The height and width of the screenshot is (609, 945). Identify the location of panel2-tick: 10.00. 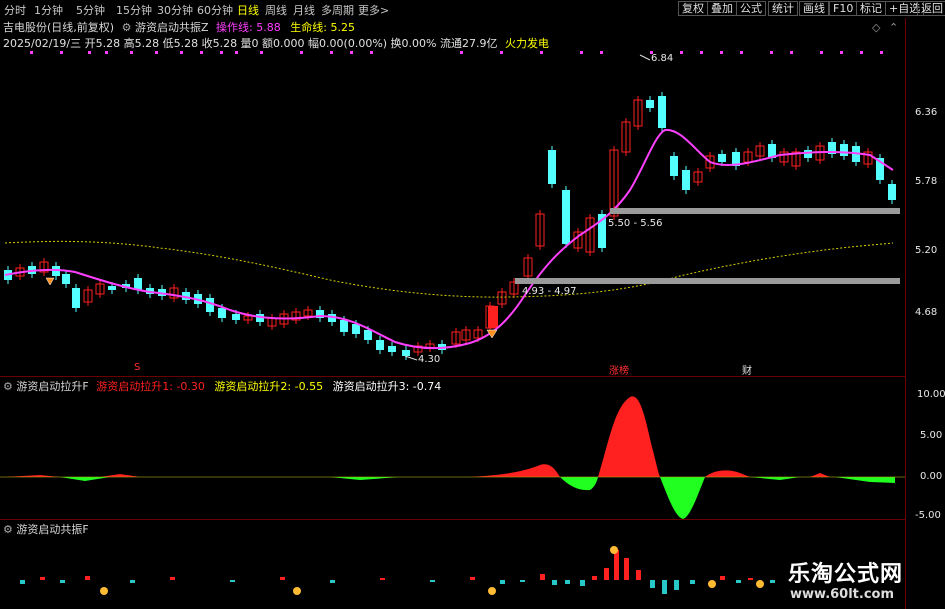
(931, 394).